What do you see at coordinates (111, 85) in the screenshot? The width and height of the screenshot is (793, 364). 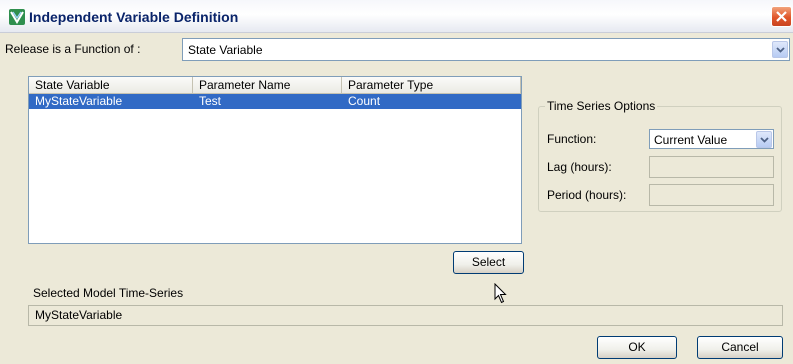 I see `column-header-state-variable: State Variable` at bounding box center [111, 85].